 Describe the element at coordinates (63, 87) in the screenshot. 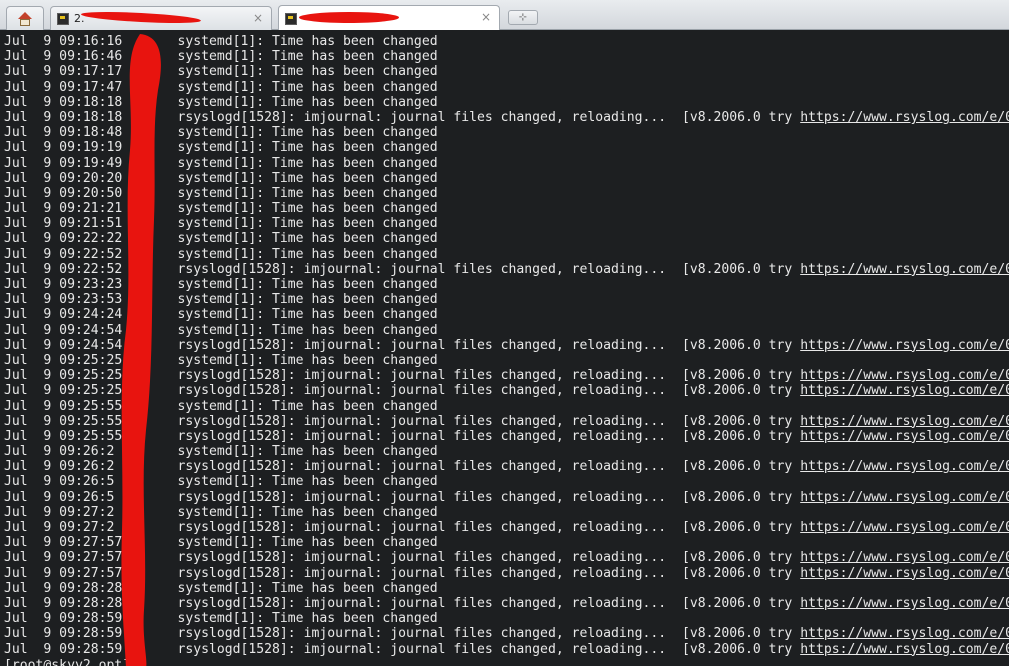

I see `log-timestamp: Jul 9 09:17:47` at that location.